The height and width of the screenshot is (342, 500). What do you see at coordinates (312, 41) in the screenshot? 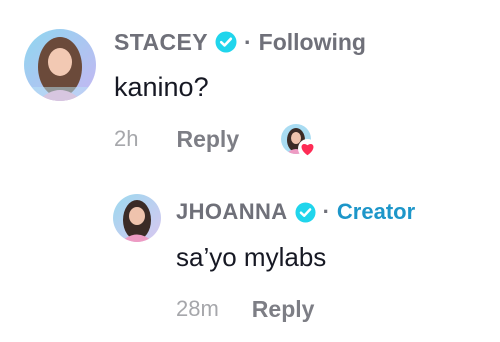
I see `following-label: Following` at bounding box center [312, 41].